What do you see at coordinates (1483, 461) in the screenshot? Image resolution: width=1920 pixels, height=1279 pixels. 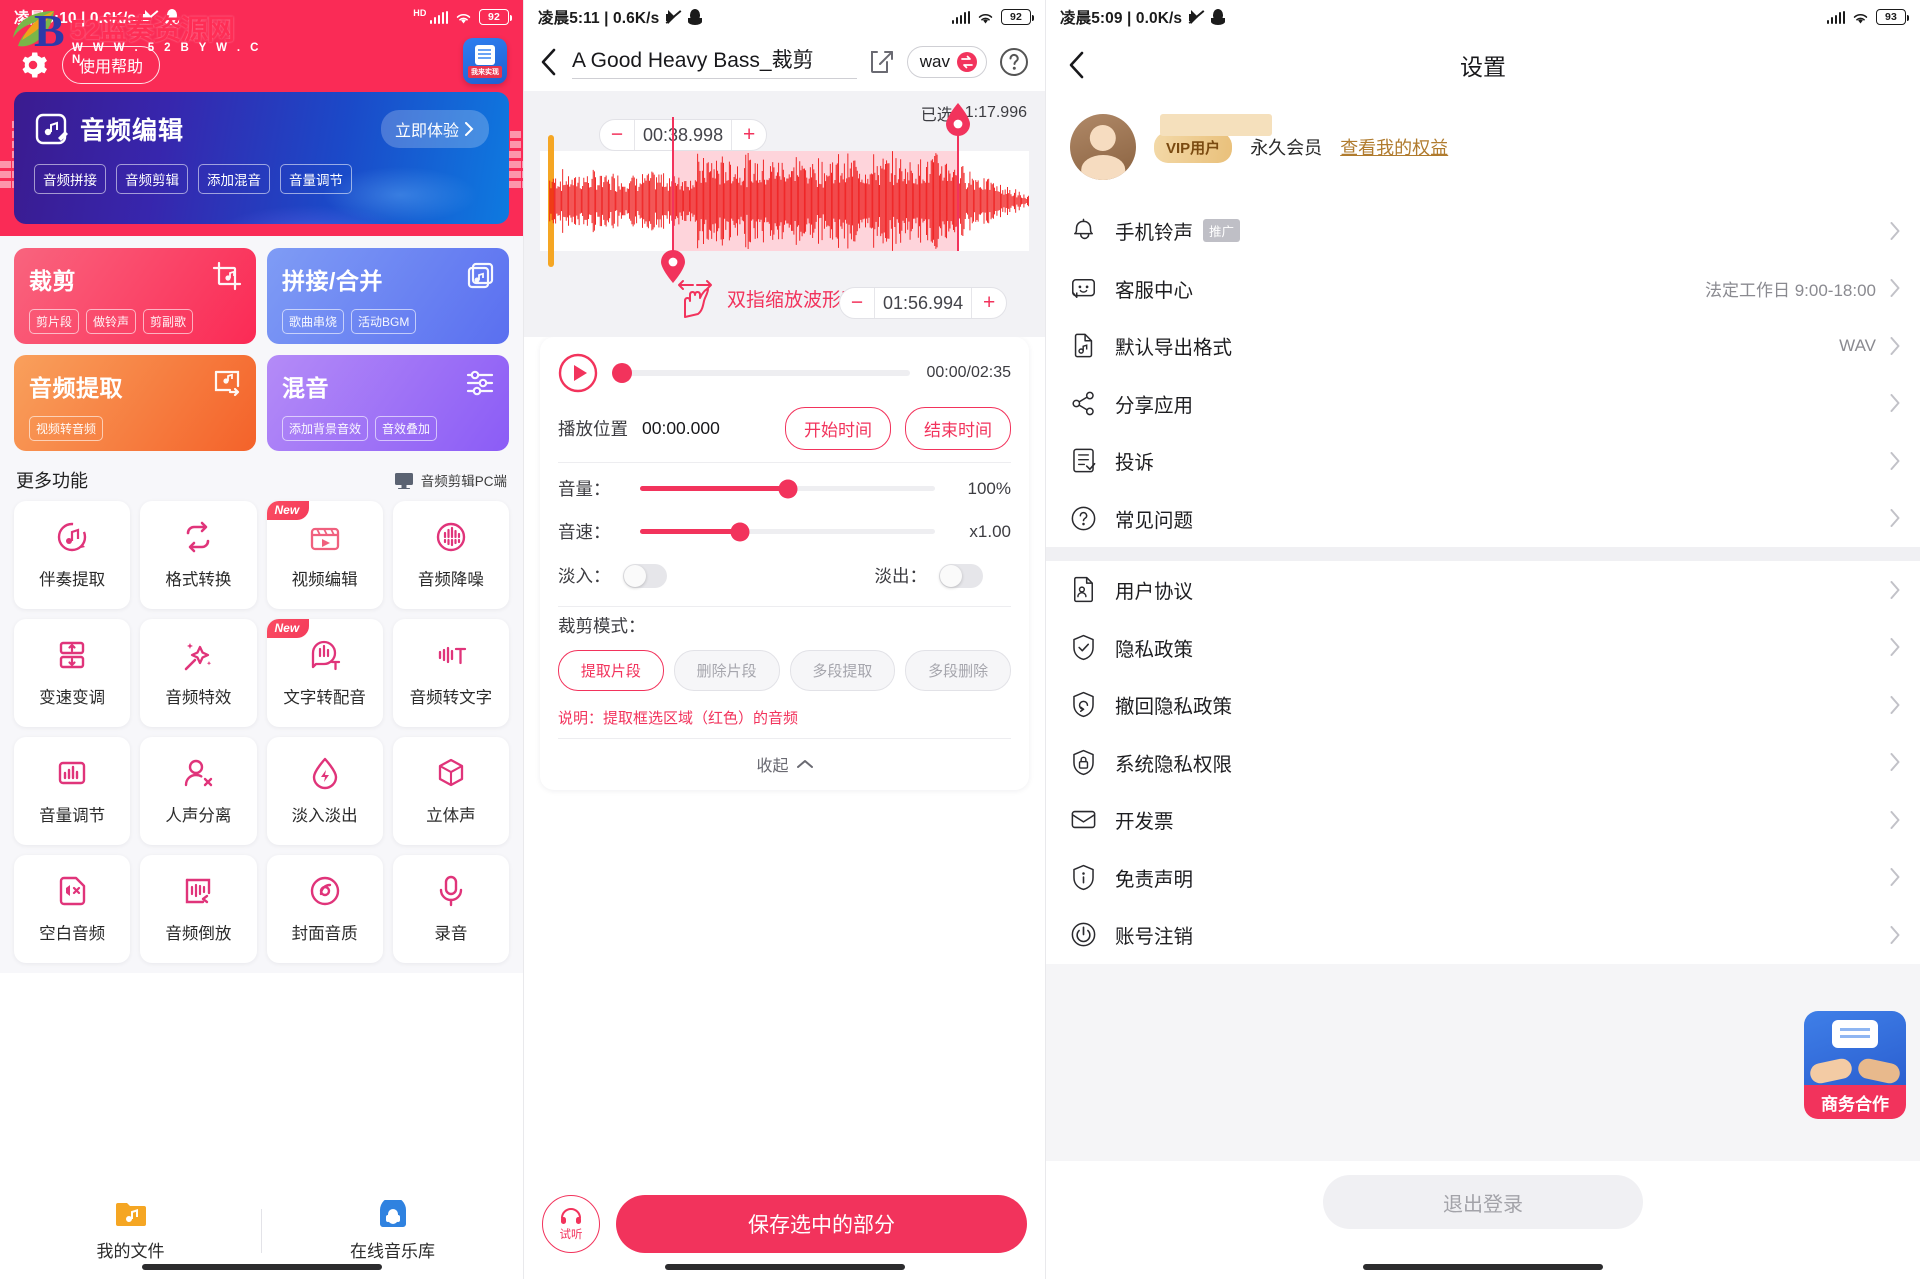 I see `settings-row-投诉: 投诉` at bounding box center [1483, 461].